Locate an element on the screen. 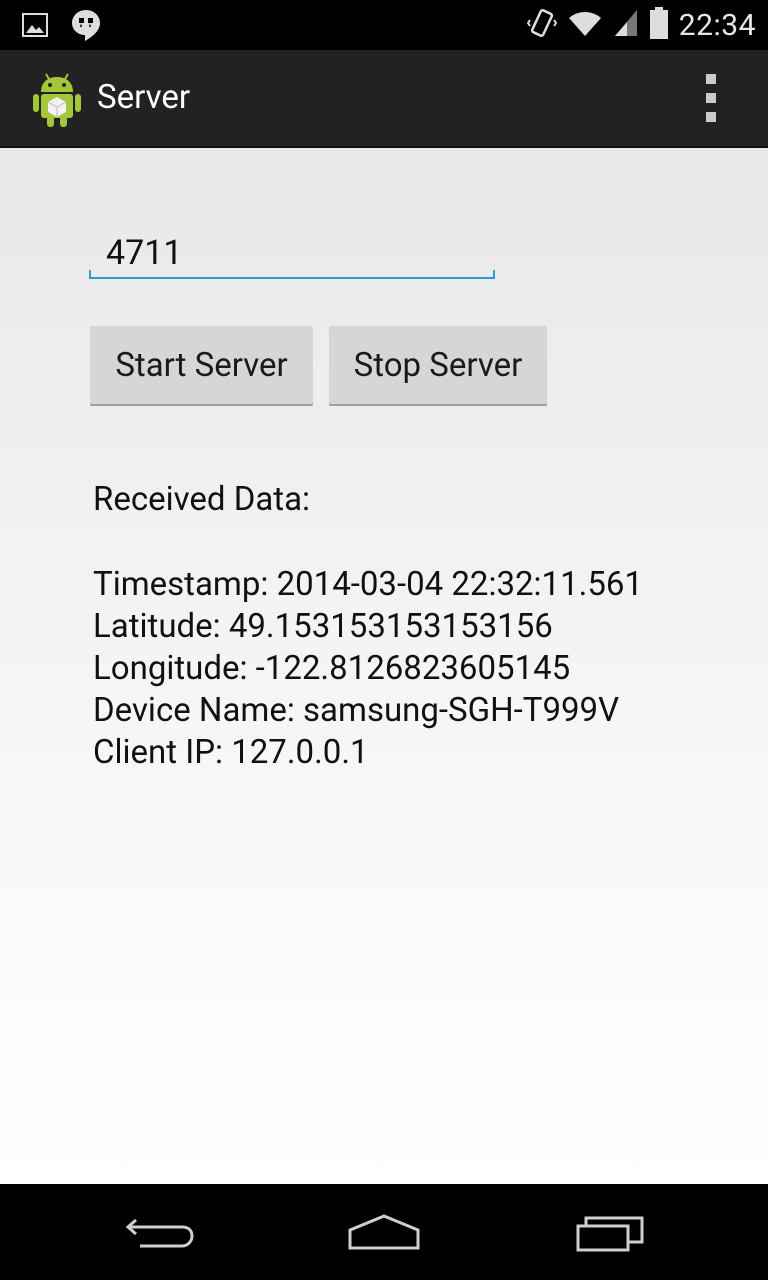  device-name-line: Device Name: samsung-SGH-T999V is located at coordinates (356, 710).